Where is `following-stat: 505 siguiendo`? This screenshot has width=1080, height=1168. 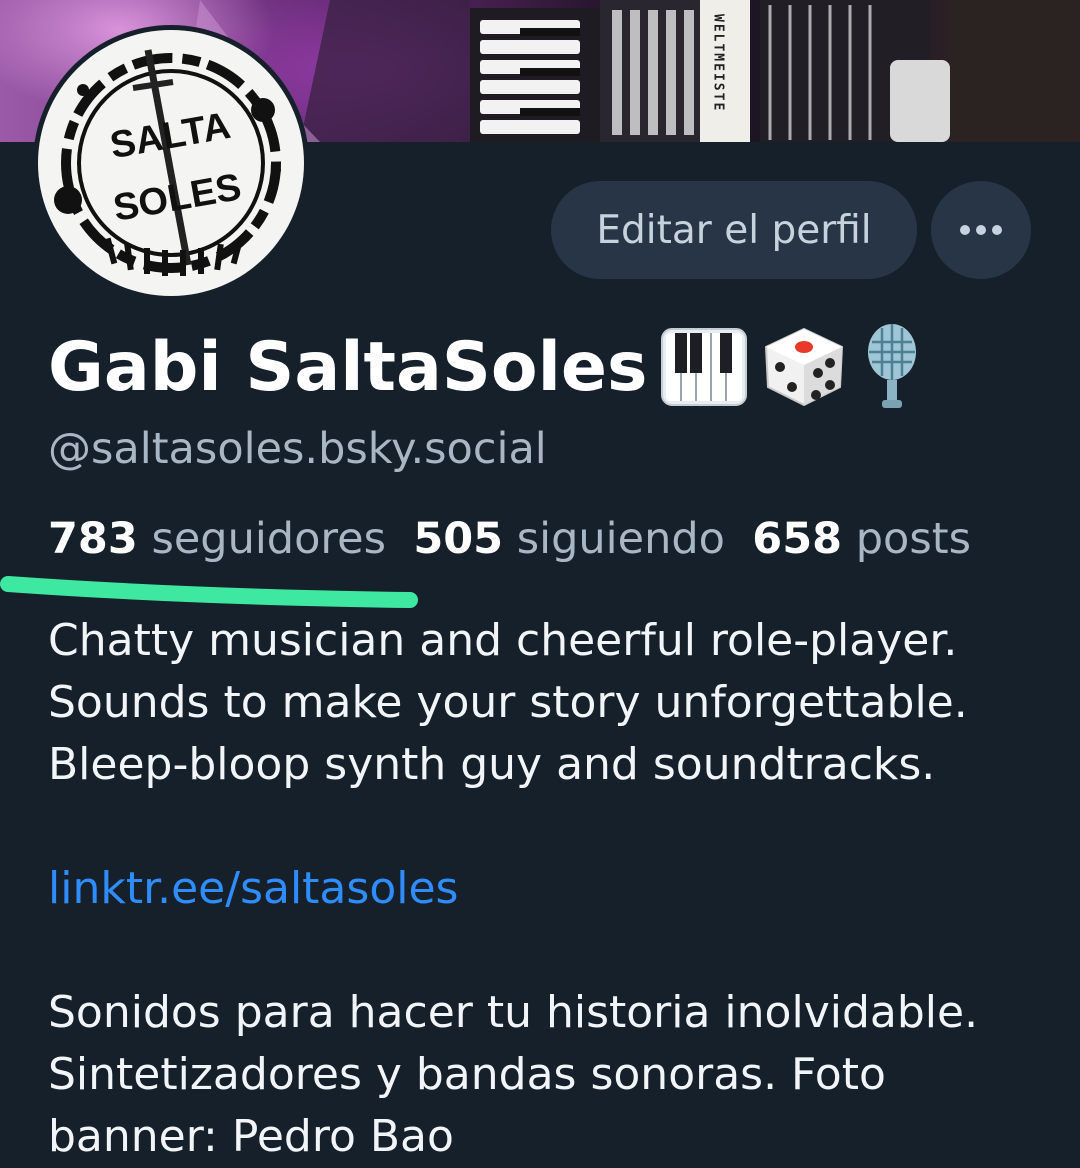
following-stat: 505 siguiendo is located at coordinates (569, 539).